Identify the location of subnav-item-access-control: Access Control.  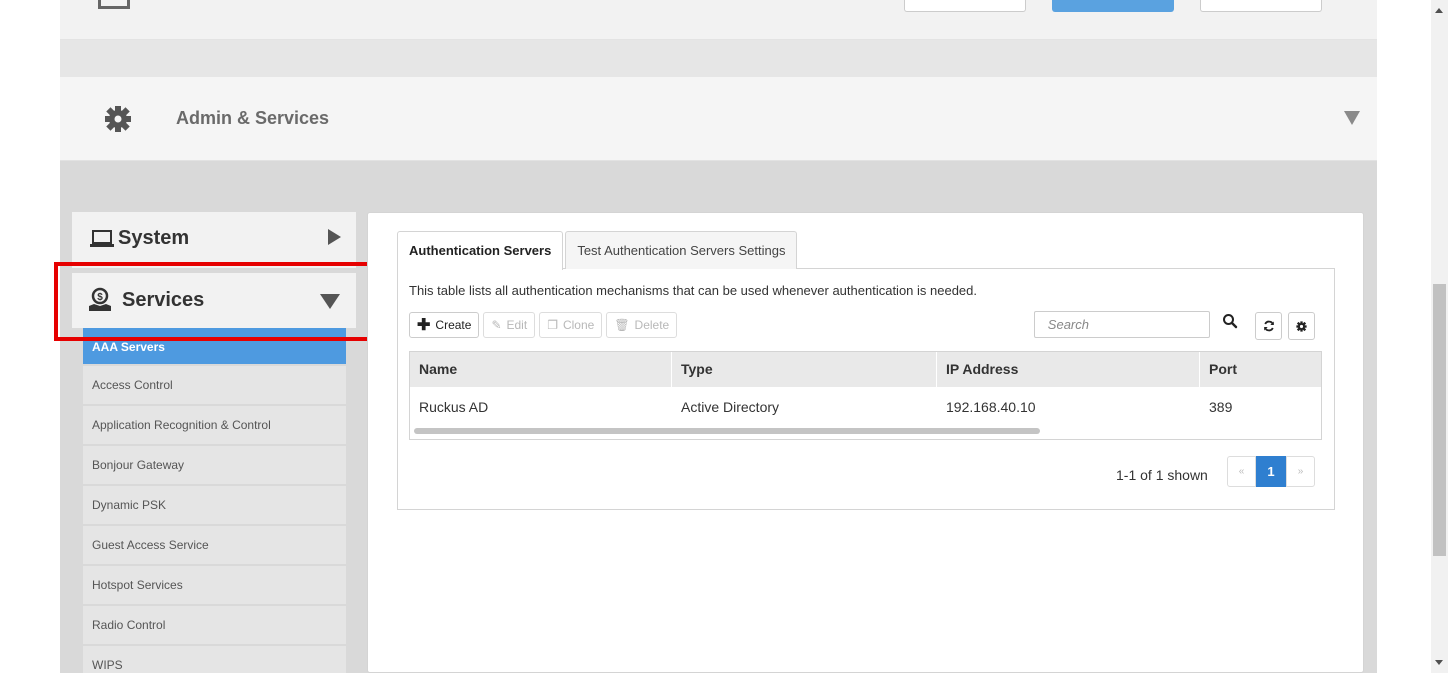
(214, 385).